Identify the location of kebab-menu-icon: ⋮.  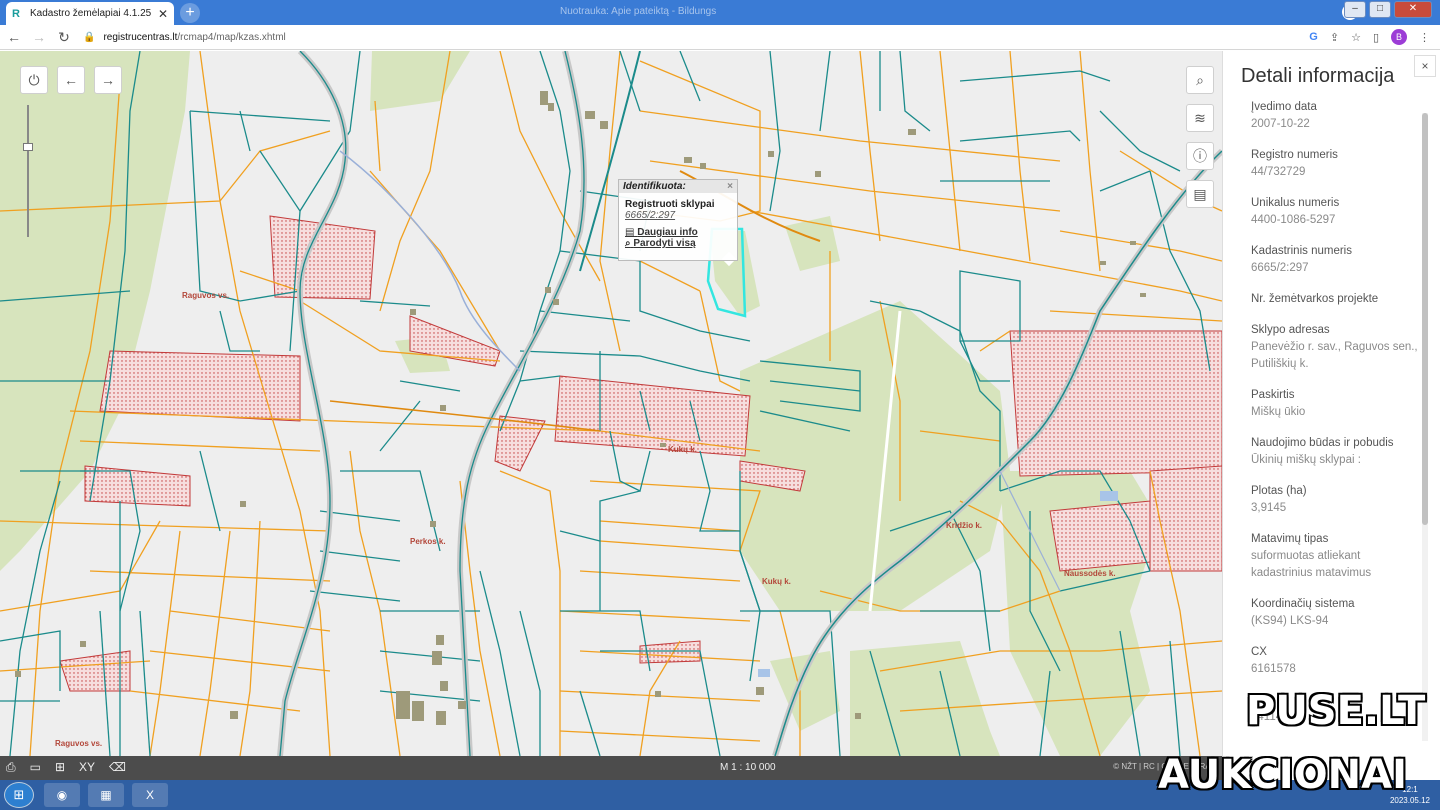
(1424, 37).